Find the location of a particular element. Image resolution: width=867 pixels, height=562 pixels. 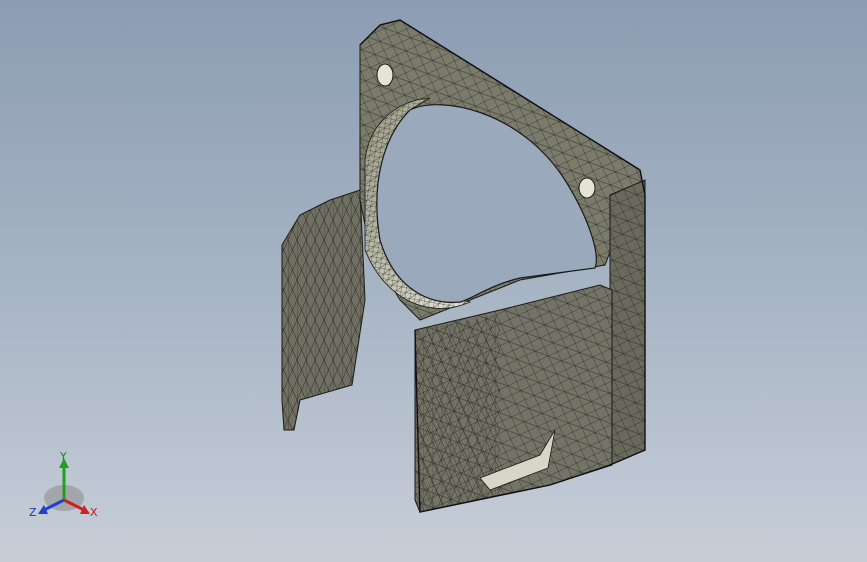

z-axis-label: Z is located at coordinates (33, 512).